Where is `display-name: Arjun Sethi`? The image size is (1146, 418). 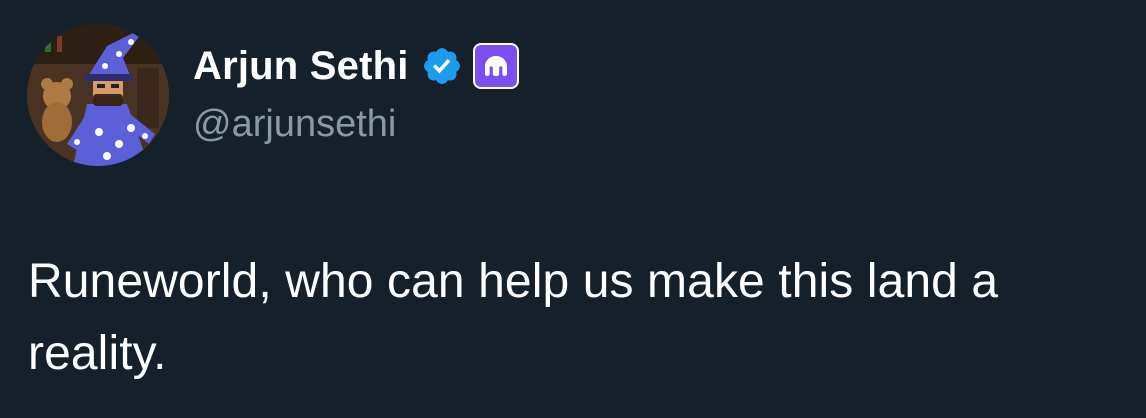
display-name: Arjun Sethi is located at coordinates (301, 66).